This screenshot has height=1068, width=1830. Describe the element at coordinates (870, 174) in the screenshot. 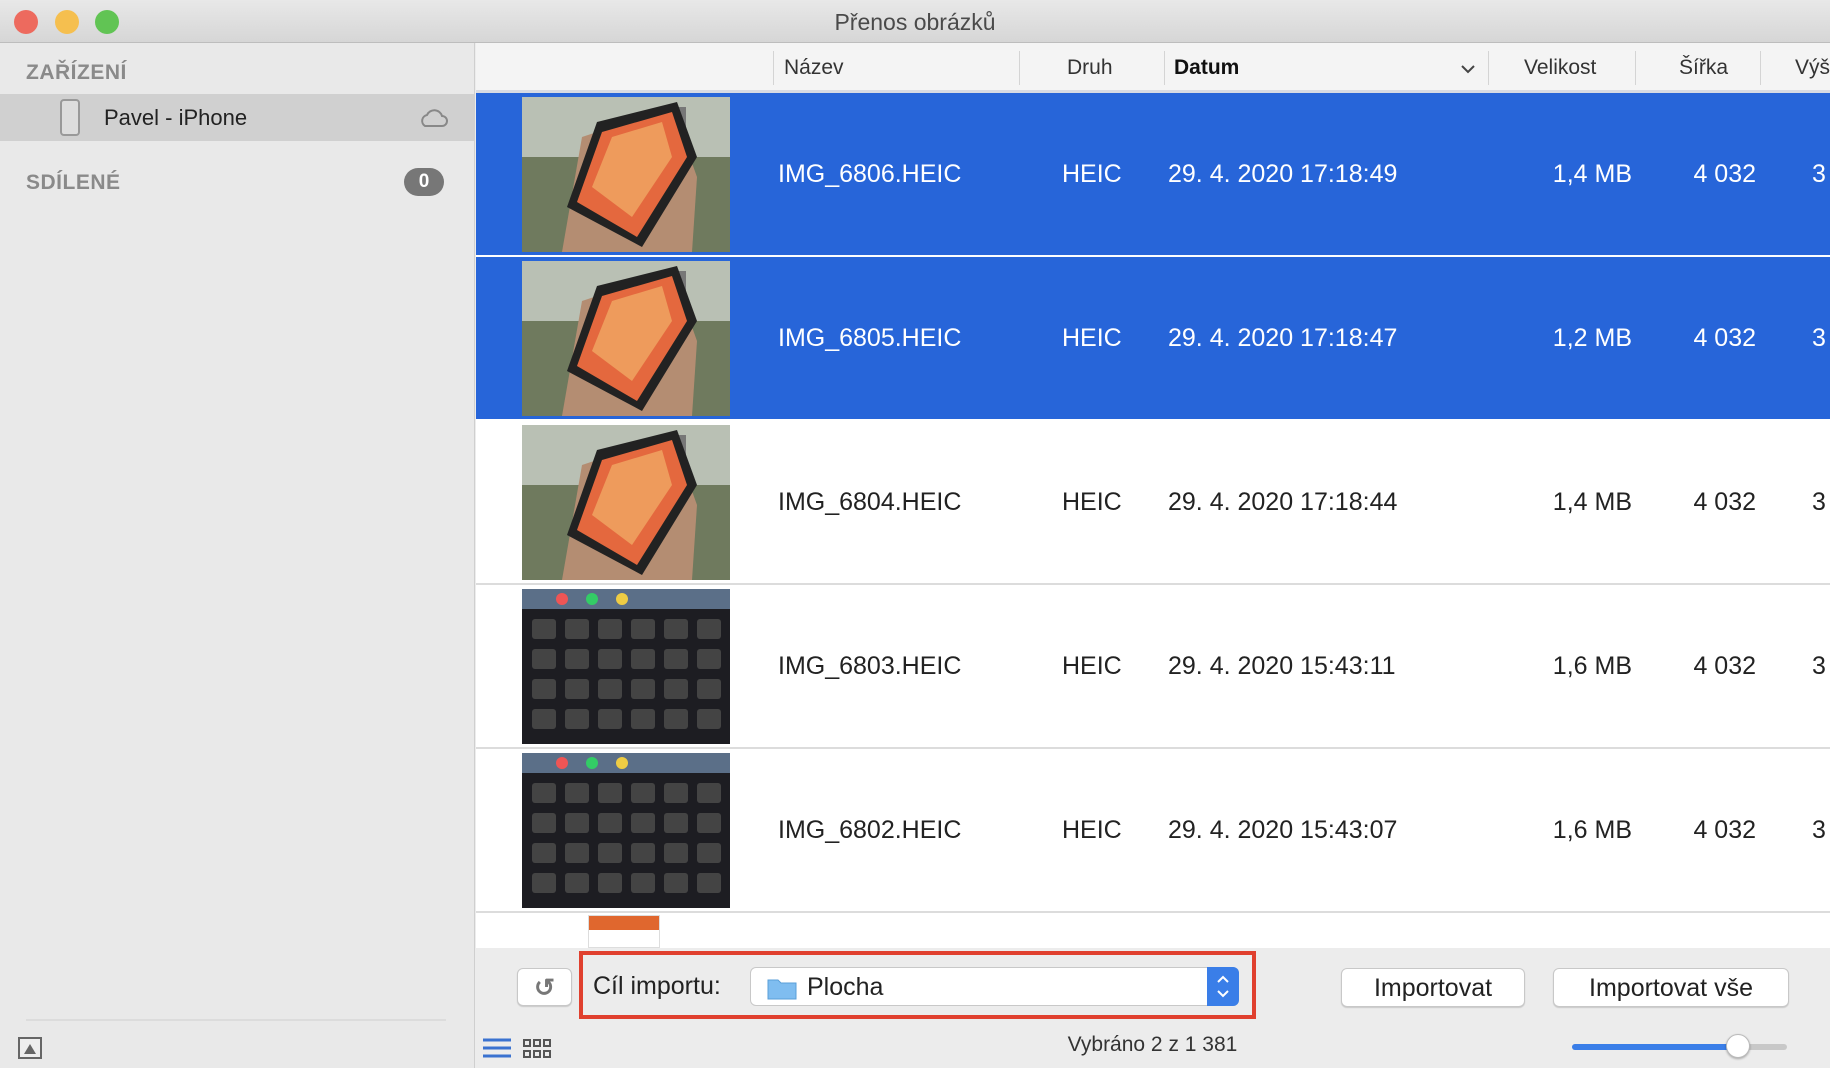

I see `cell-name: IMG_6806.HEIC` at that location.